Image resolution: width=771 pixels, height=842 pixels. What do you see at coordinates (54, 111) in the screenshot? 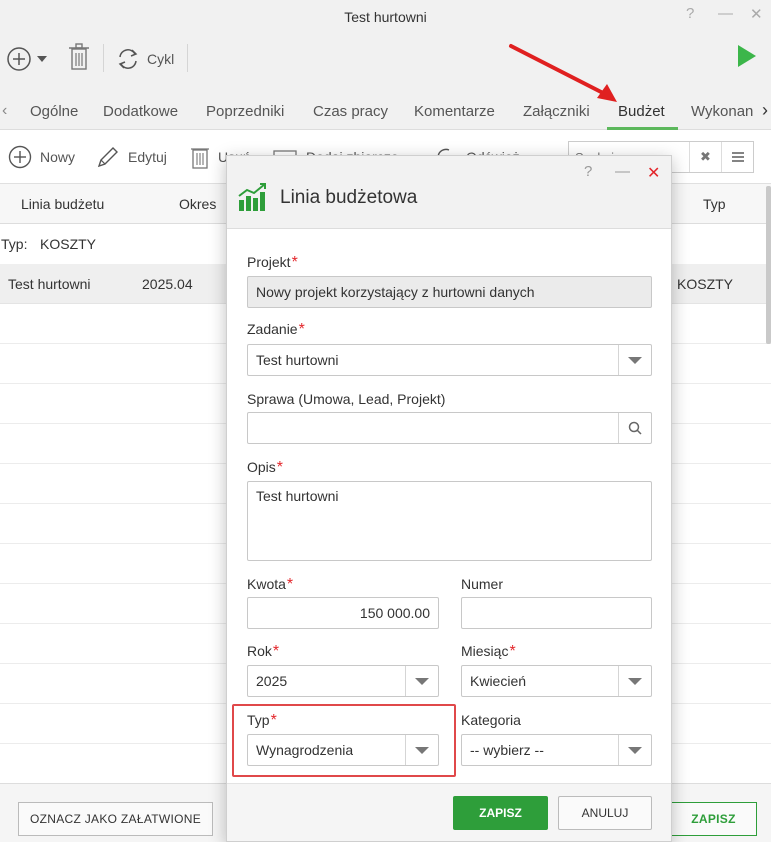
I see `tab-ogolne: Ogólne` at bounding box center [54, 111].